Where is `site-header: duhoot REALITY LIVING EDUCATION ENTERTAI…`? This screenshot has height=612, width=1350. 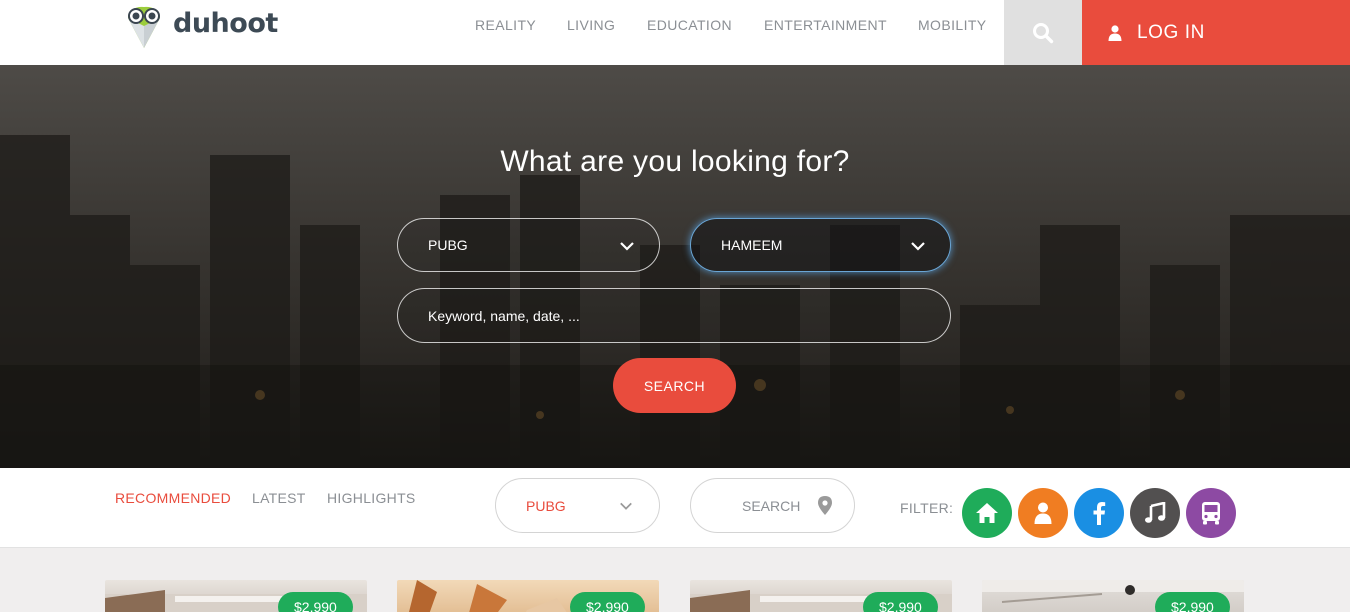 site-header: duhoot REALITY LIVING EDUCATION ENTERTAI… is located at coordinates (675, 32).